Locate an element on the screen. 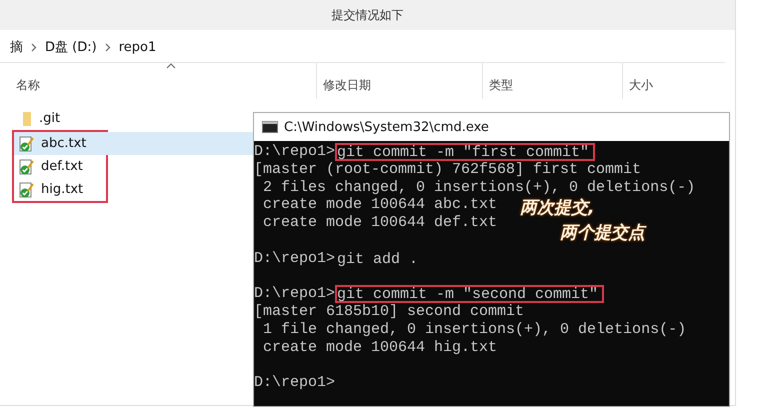 Image resolution: width=762 pixels, height=420 pixels. annotation-text: 两次提交, is located at coordinates (558, 208).